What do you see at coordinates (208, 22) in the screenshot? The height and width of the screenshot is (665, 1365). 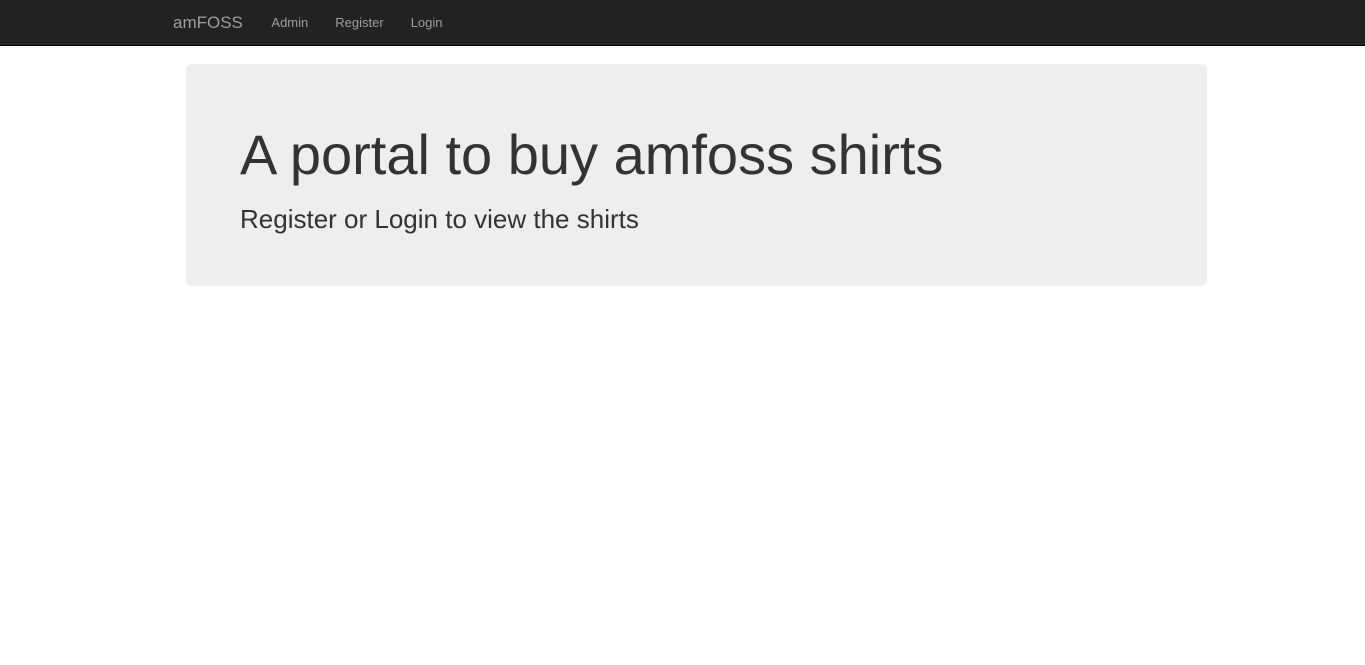 I see `navbar-brand-link: amFOSS` at bounding box center [208, 22].